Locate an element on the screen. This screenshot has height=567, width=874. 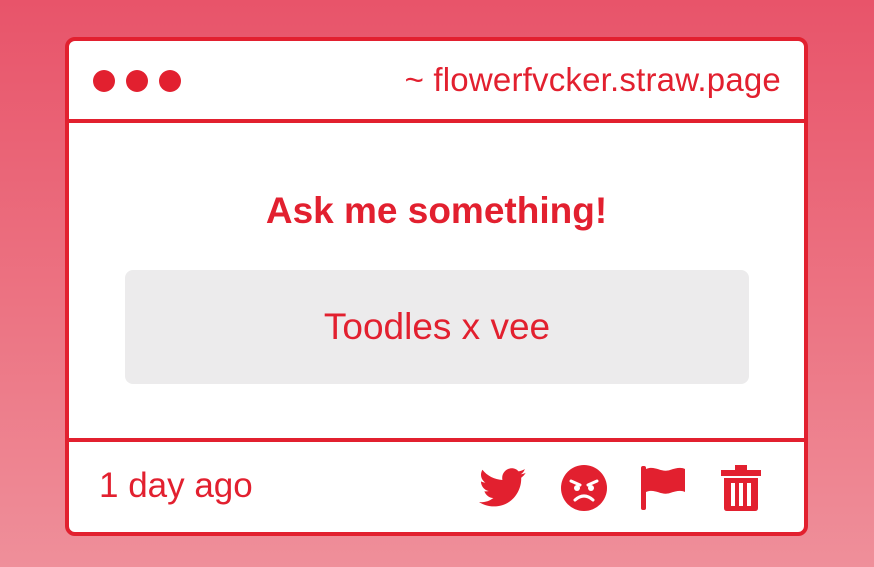
report-flag-button is located at coordinates (663, 488).